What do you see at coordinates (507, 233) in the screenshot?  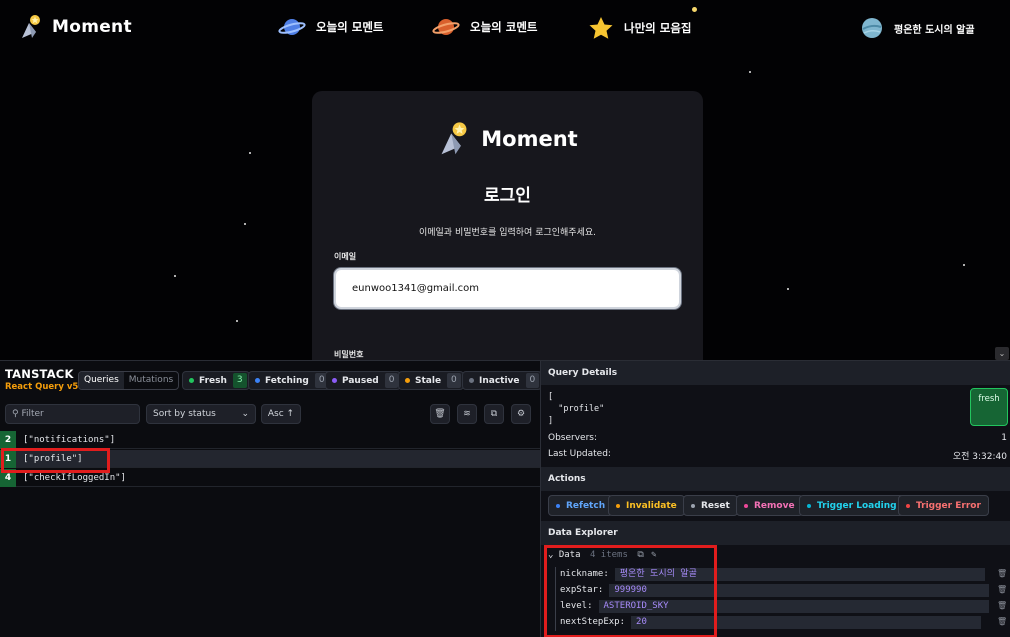 I see `login-description: 이메일과 비밀번호를 입력하여 로그인해주세요.` at bounding box center [507, 233].